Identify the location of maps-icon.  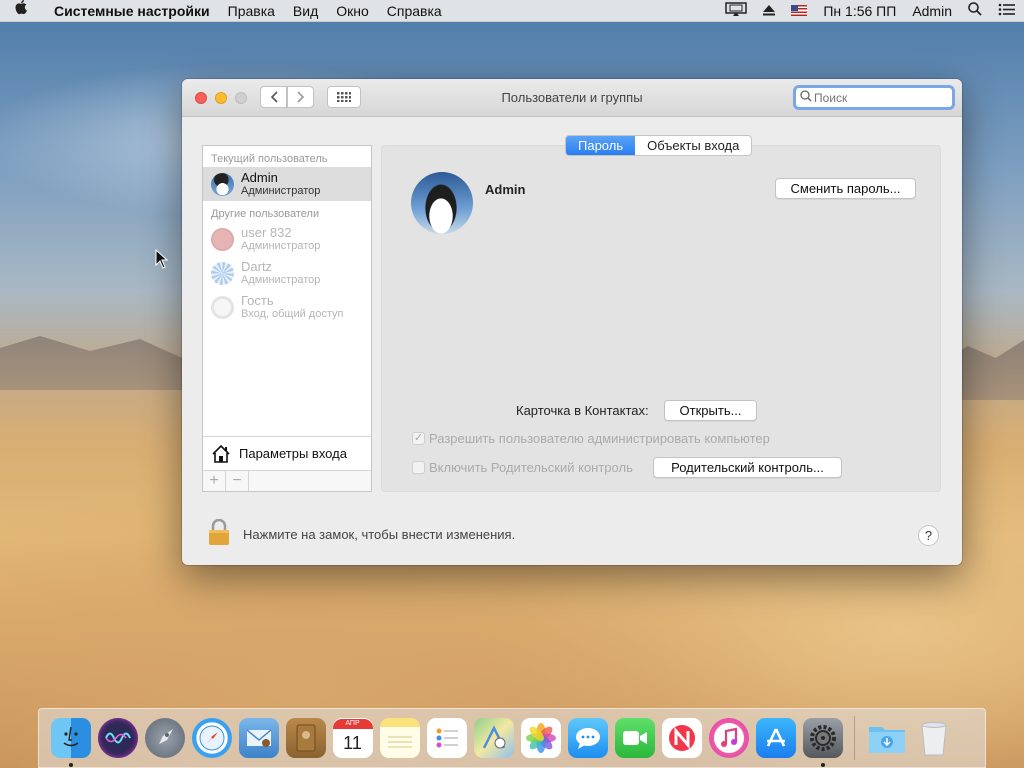
(493, 738).